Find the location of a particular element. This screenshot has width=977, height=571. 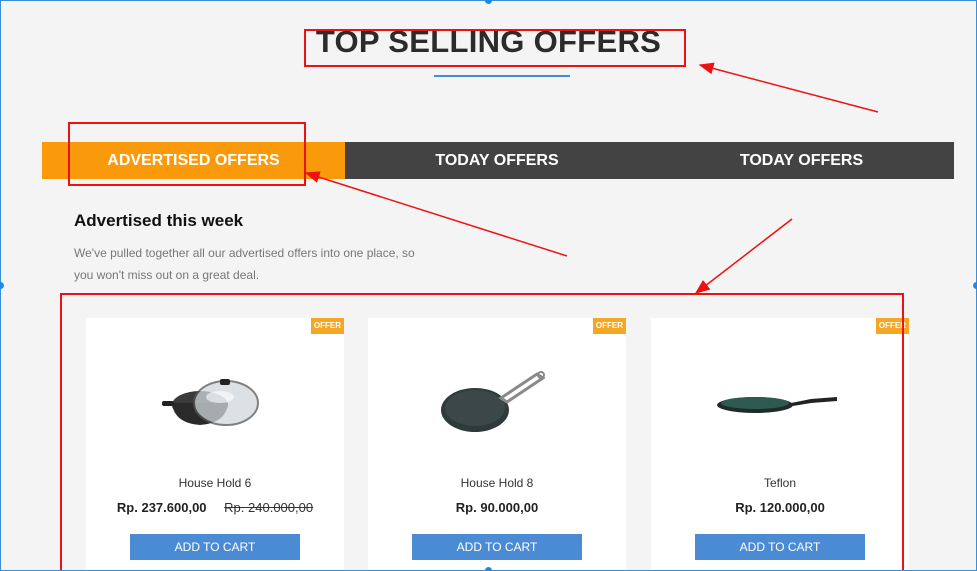

price-row: Rp. 90.000,00 is located at coordinates (497, 507).